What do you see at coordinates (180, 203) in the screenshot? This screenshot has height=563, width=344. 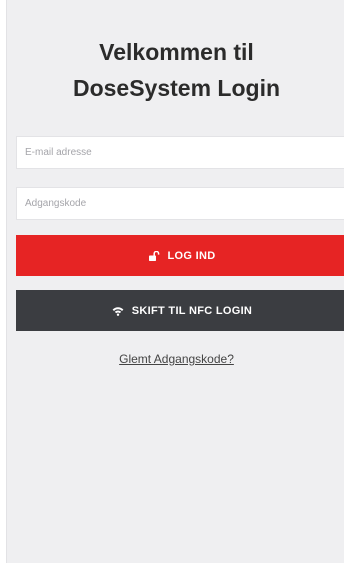 I see `password-field` at bounding box center [180, 203].